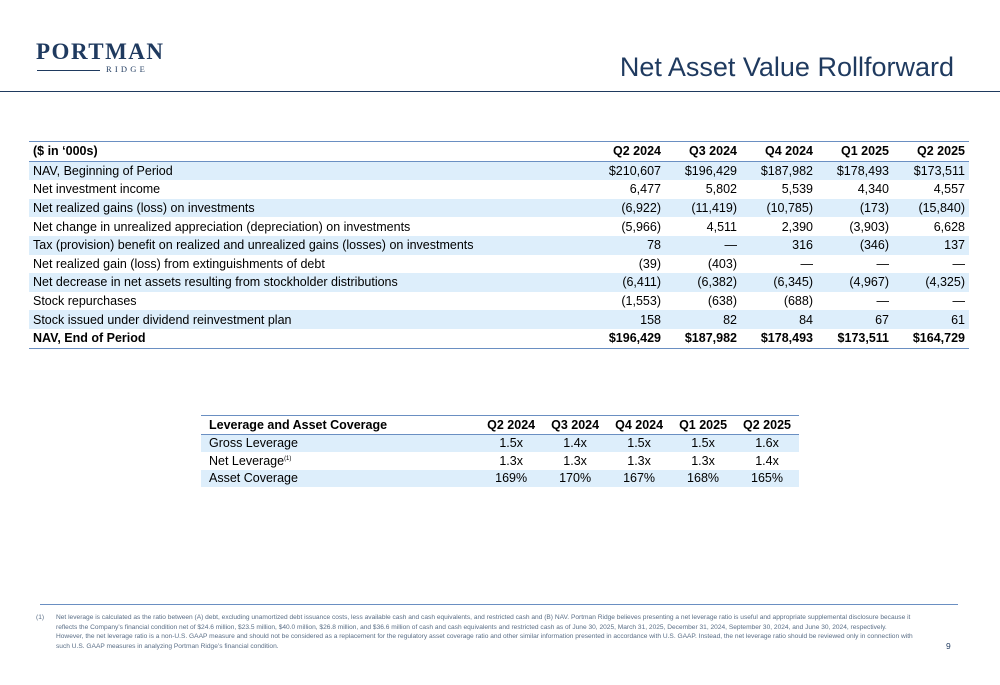 The height and width of the screenshot is (685, 1000). What do you see at coordinates (779, 208) in the screenshot?
I see `row-value: (10,785)` at bounding box center [779, 208].